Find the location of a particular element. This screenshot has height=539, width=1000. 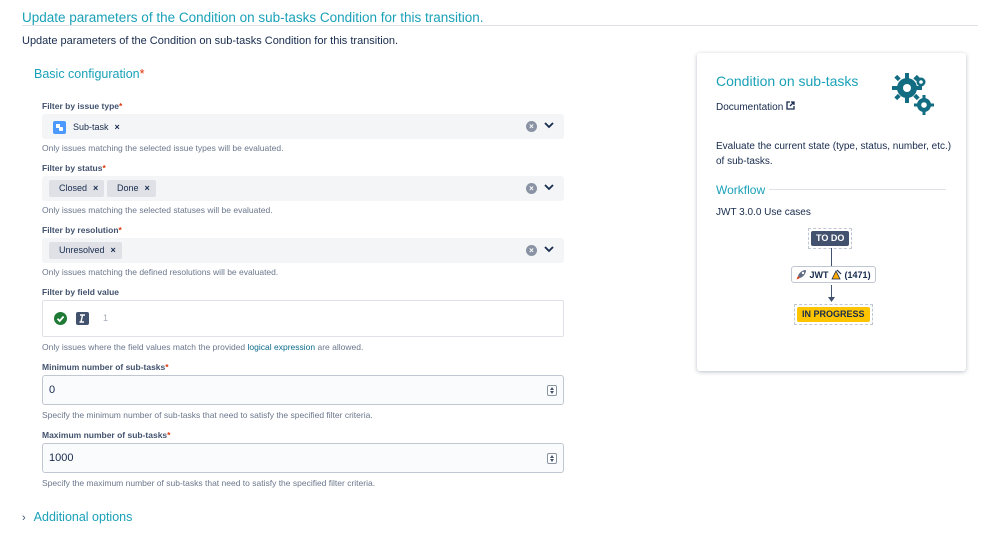

transition-jwt: JWT (1471) is located at coordinates (833, 274).